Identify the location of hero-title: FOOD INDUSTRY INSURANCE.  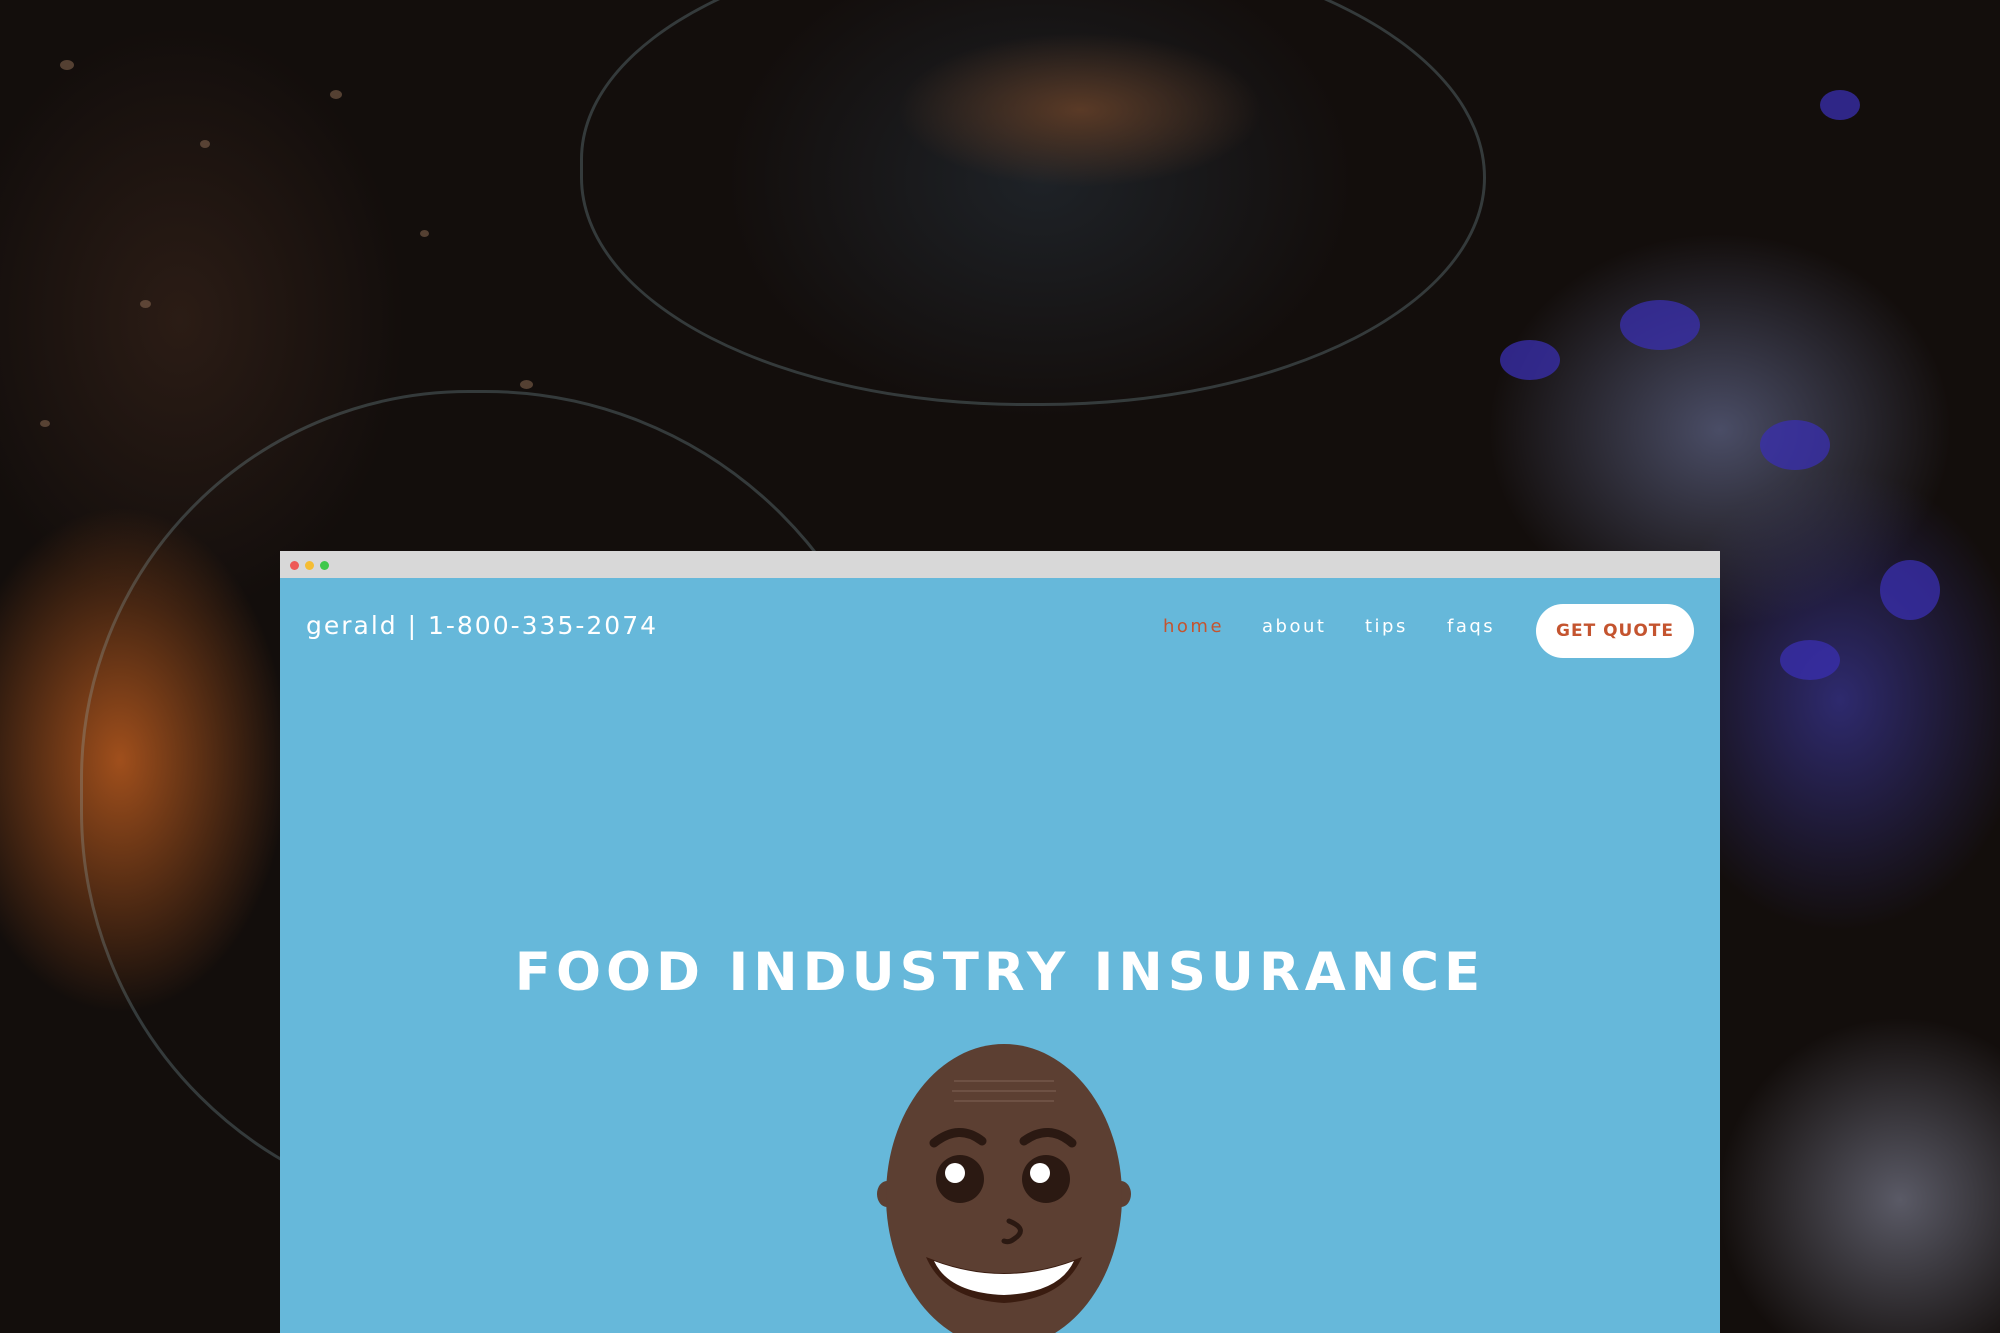
(1000, 972).